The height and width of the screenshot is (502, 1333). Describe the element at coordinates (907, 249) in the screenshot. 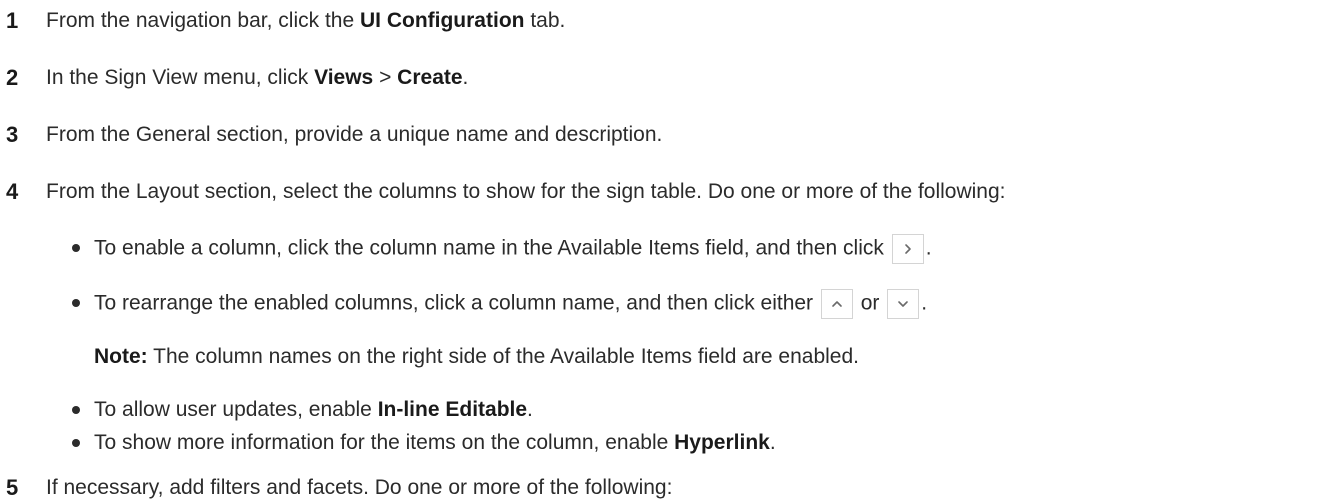

I see `chevron-right-icon` at that location.